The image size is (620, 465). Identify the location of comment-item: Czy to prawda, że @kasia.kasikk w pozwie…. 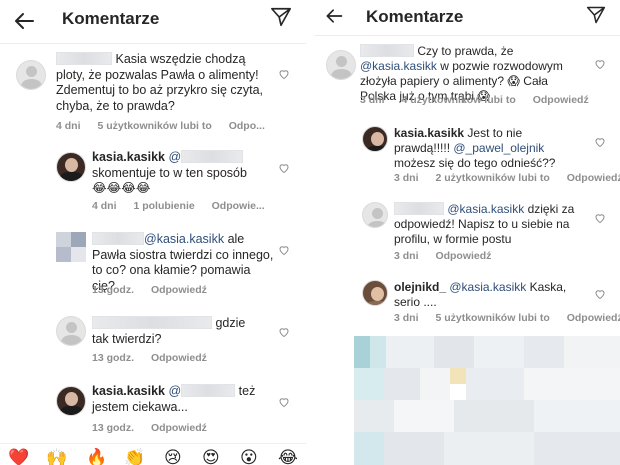
(467, 79).